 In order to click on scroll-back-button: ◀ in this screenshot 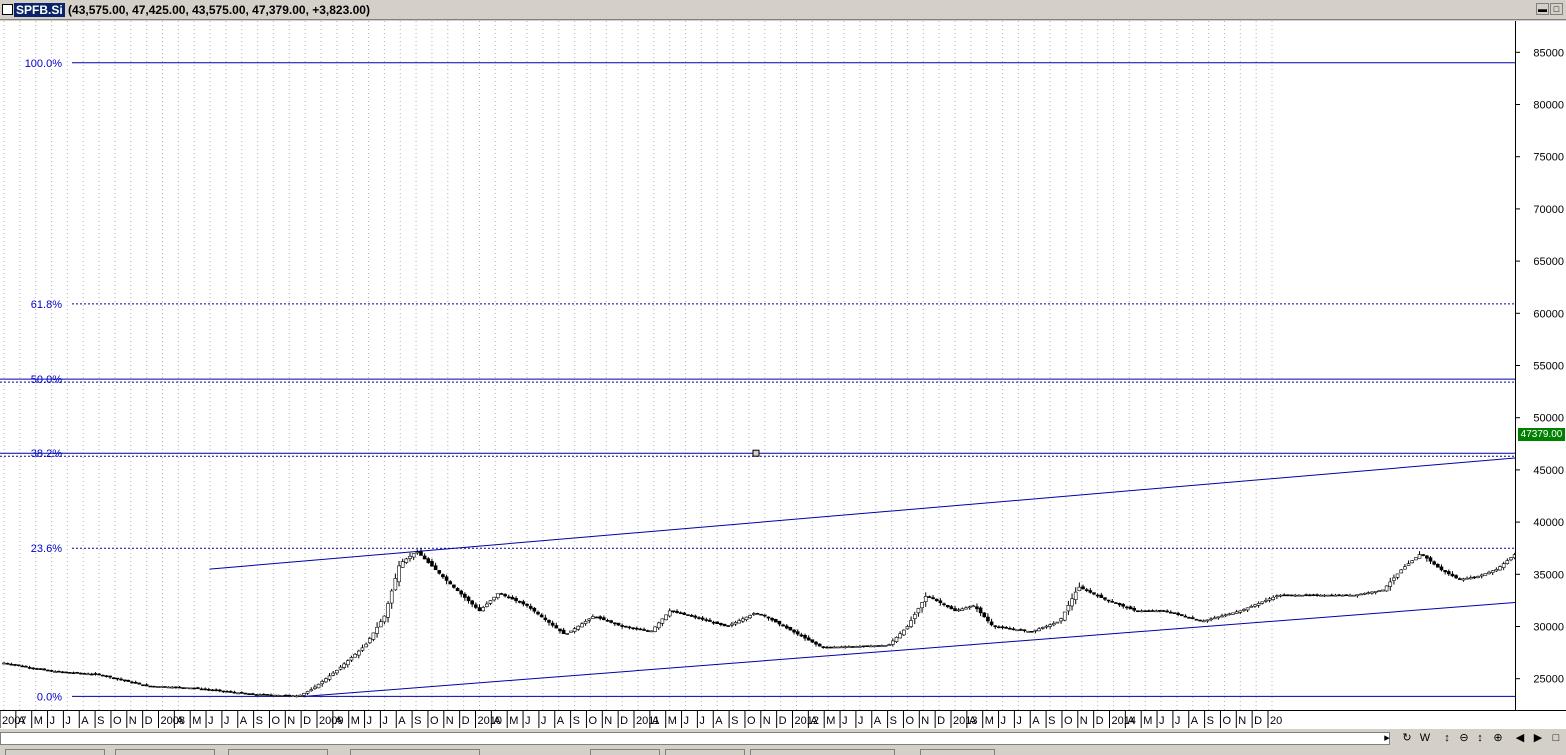, I will do `click(1520, 738)`.